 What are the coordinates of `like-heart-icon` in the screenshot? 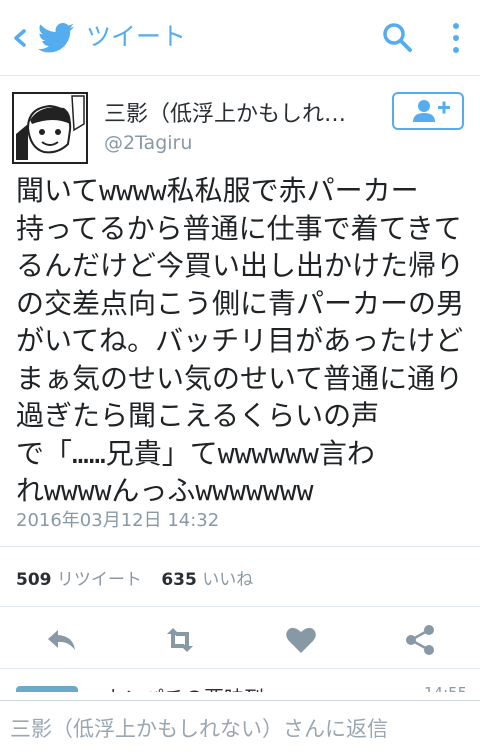 It's located at (301, 640).